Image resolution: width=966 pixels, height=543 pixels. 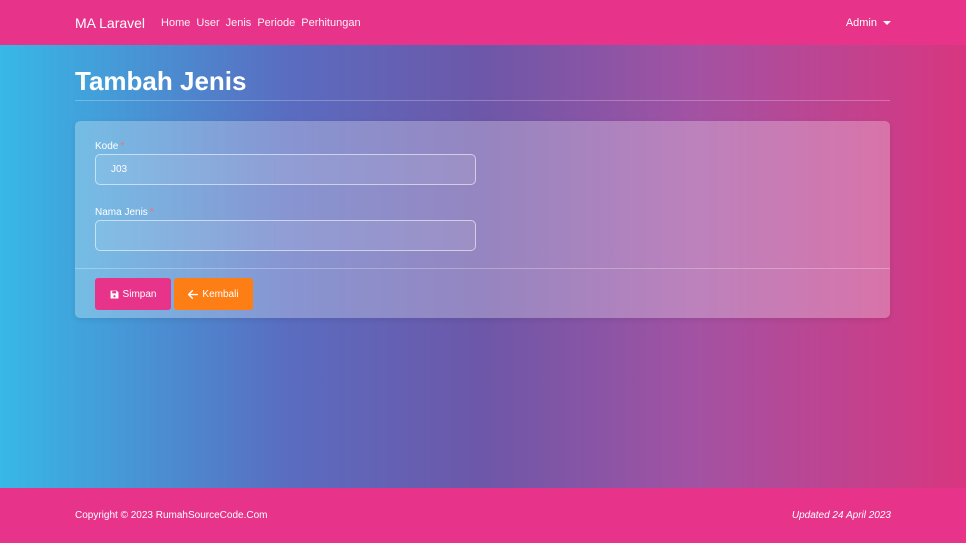 What do you see at coordinates (285, 235) in the screenshot?
I see `nama-jenis-input` at bounding box center [285, 235].